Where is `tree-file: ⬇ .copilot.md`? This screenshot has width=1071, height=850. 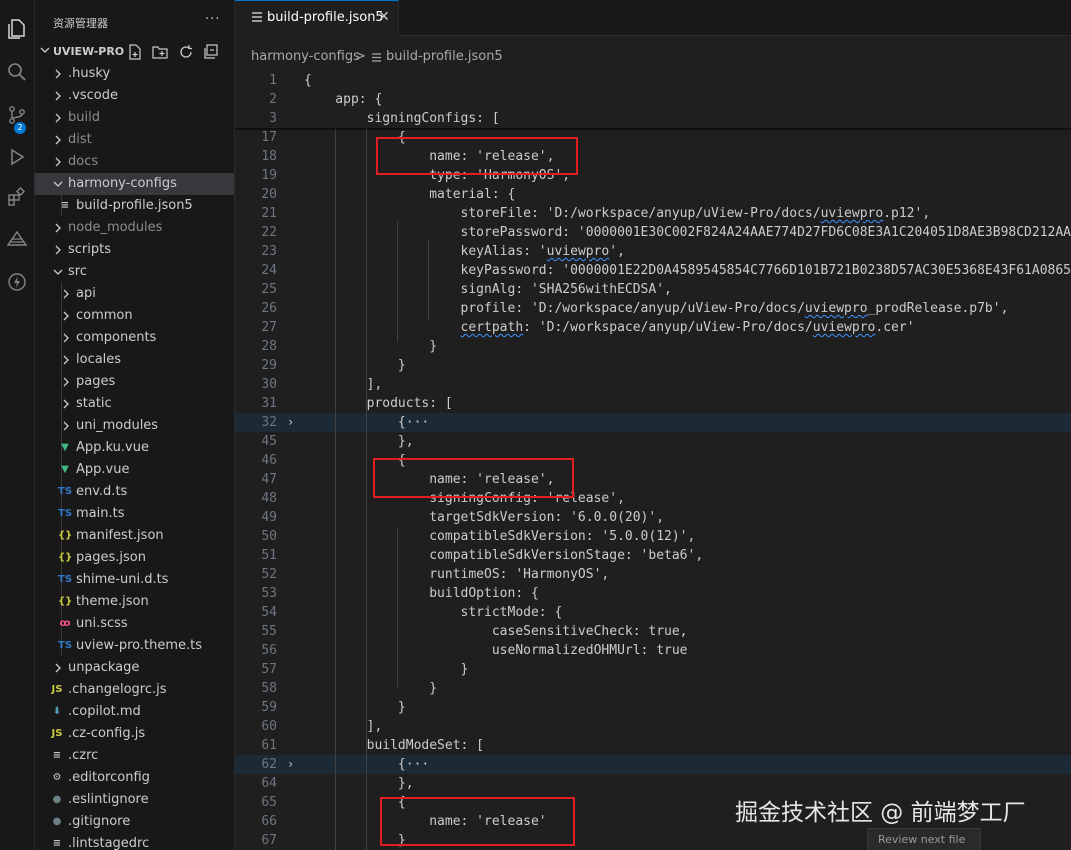 tree-file: ⬇ .copilot.md is located at coordinates (134, 712).